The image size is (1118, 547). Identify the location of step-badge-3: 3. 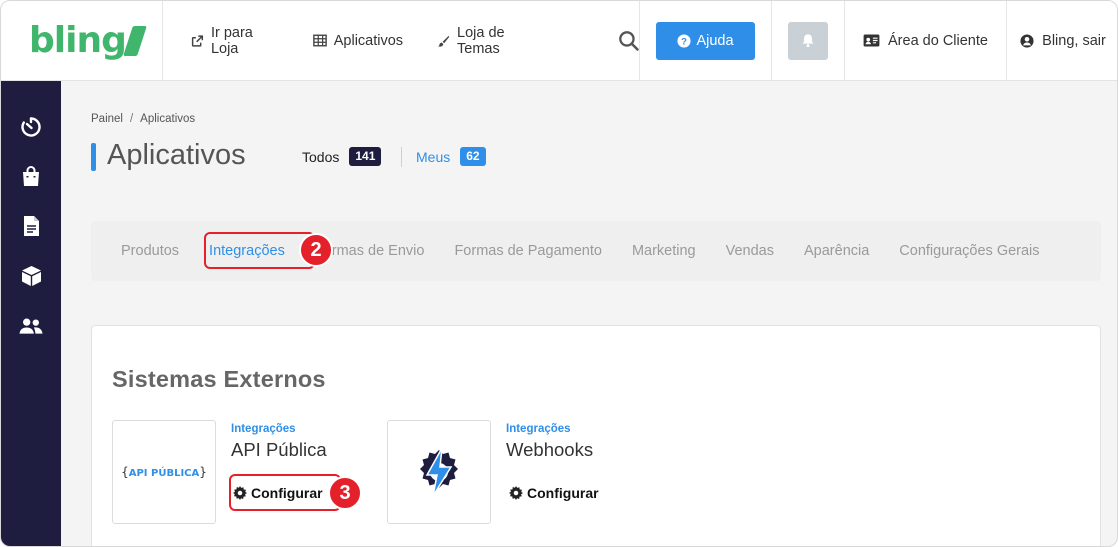
(345, 493).